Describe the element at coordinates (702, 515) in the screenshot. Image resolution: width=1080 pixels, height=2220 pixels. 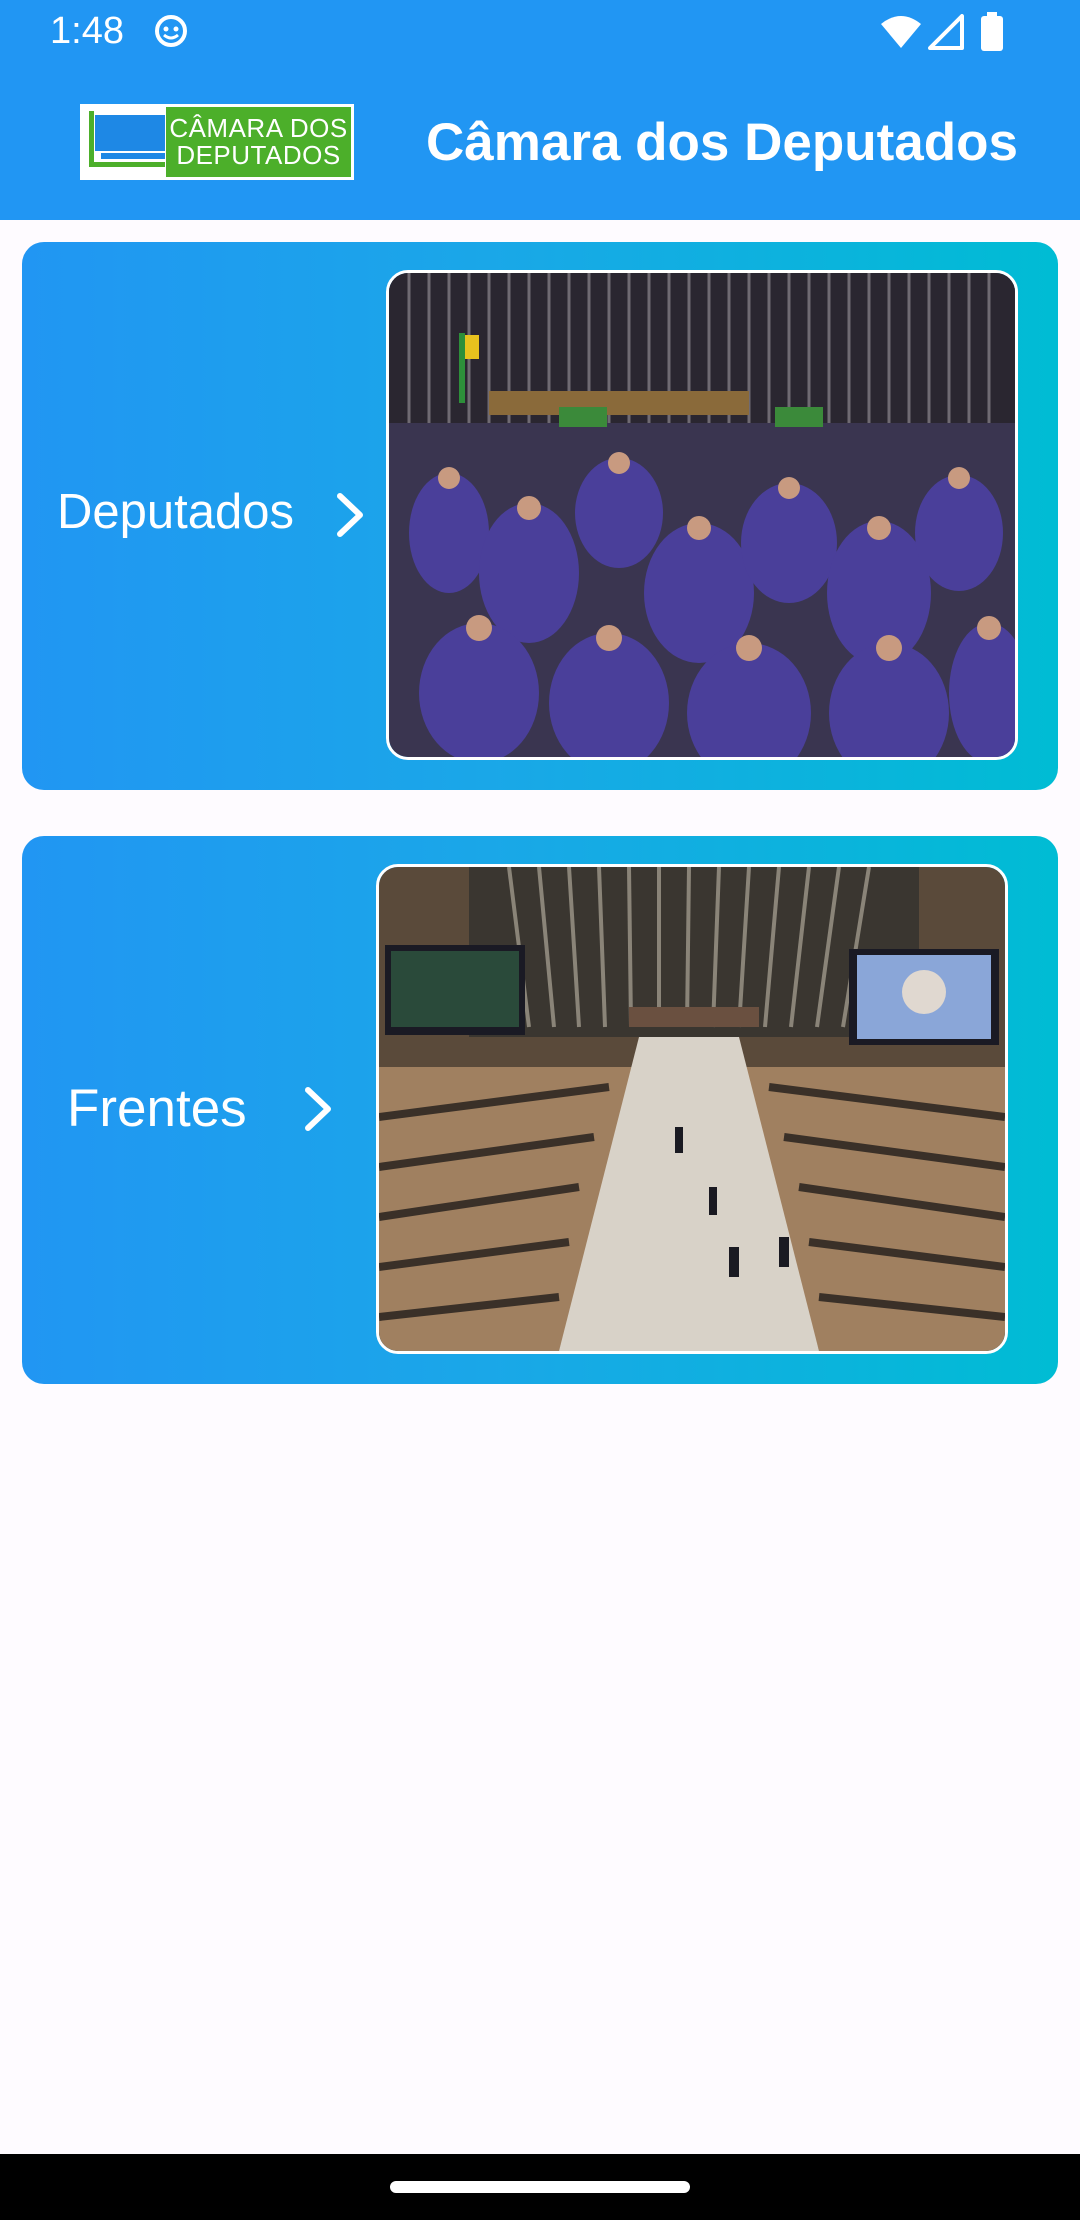
I see `plenary-crowd-photo` at that location.